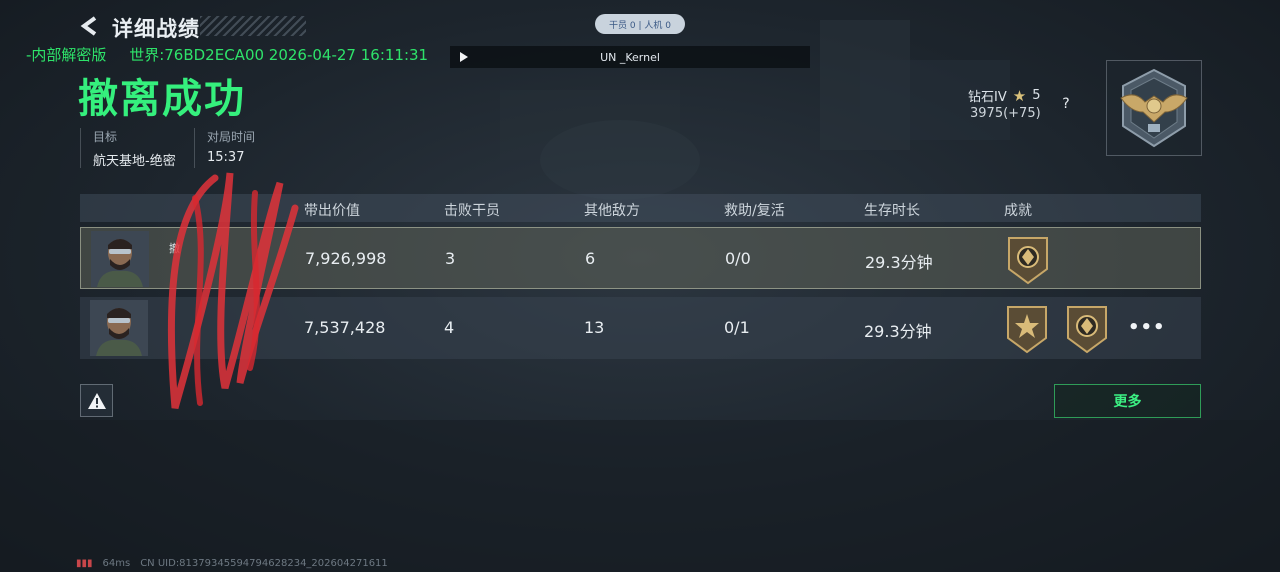 Image resolution: width=1280 pixels, height=572 pixels. What do you see at coordinates (640, 24) in the screenshot?
I see `status-pill: 干员 0 | 人机 0` at bounding box center [640, 24].